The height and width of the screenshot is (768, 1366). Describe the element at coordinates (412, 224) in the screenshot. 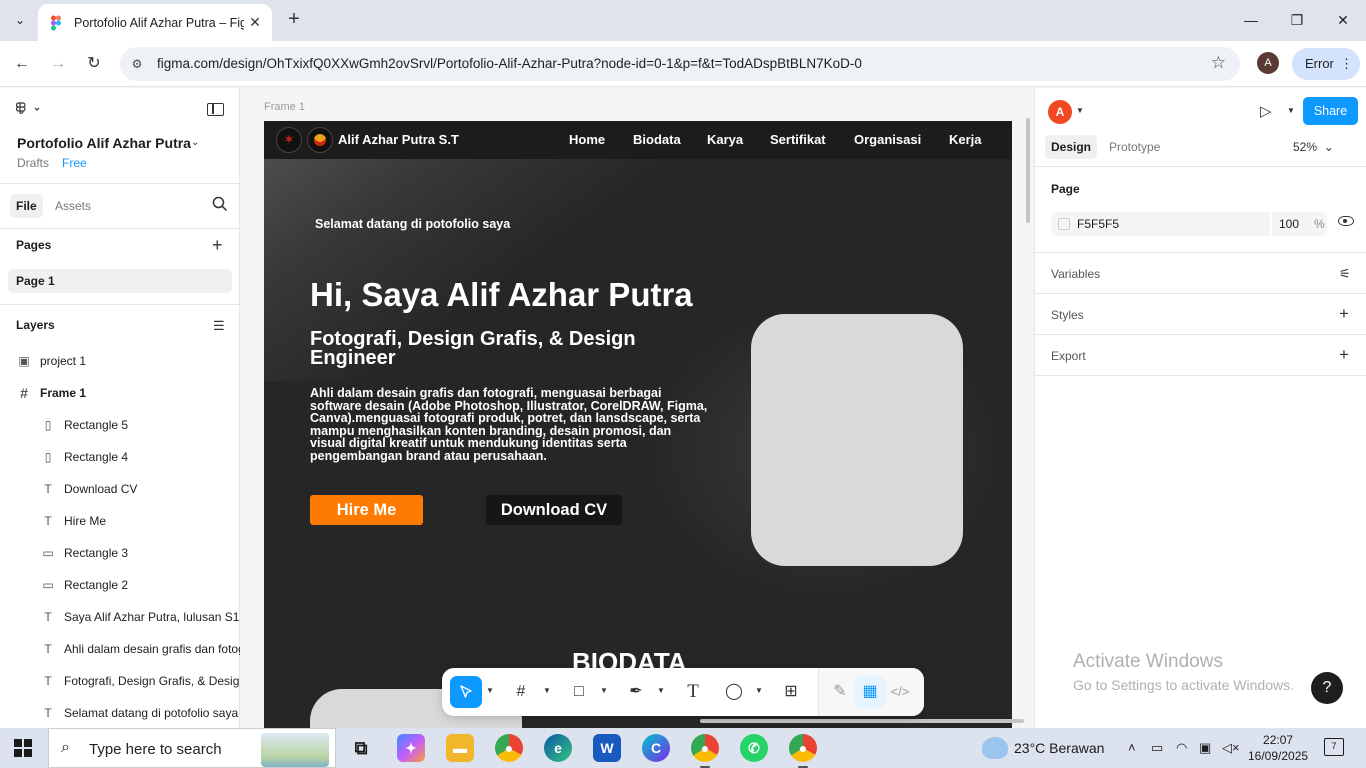

I see `welcome-text: Selamat datang di potofolio saya` at that location.